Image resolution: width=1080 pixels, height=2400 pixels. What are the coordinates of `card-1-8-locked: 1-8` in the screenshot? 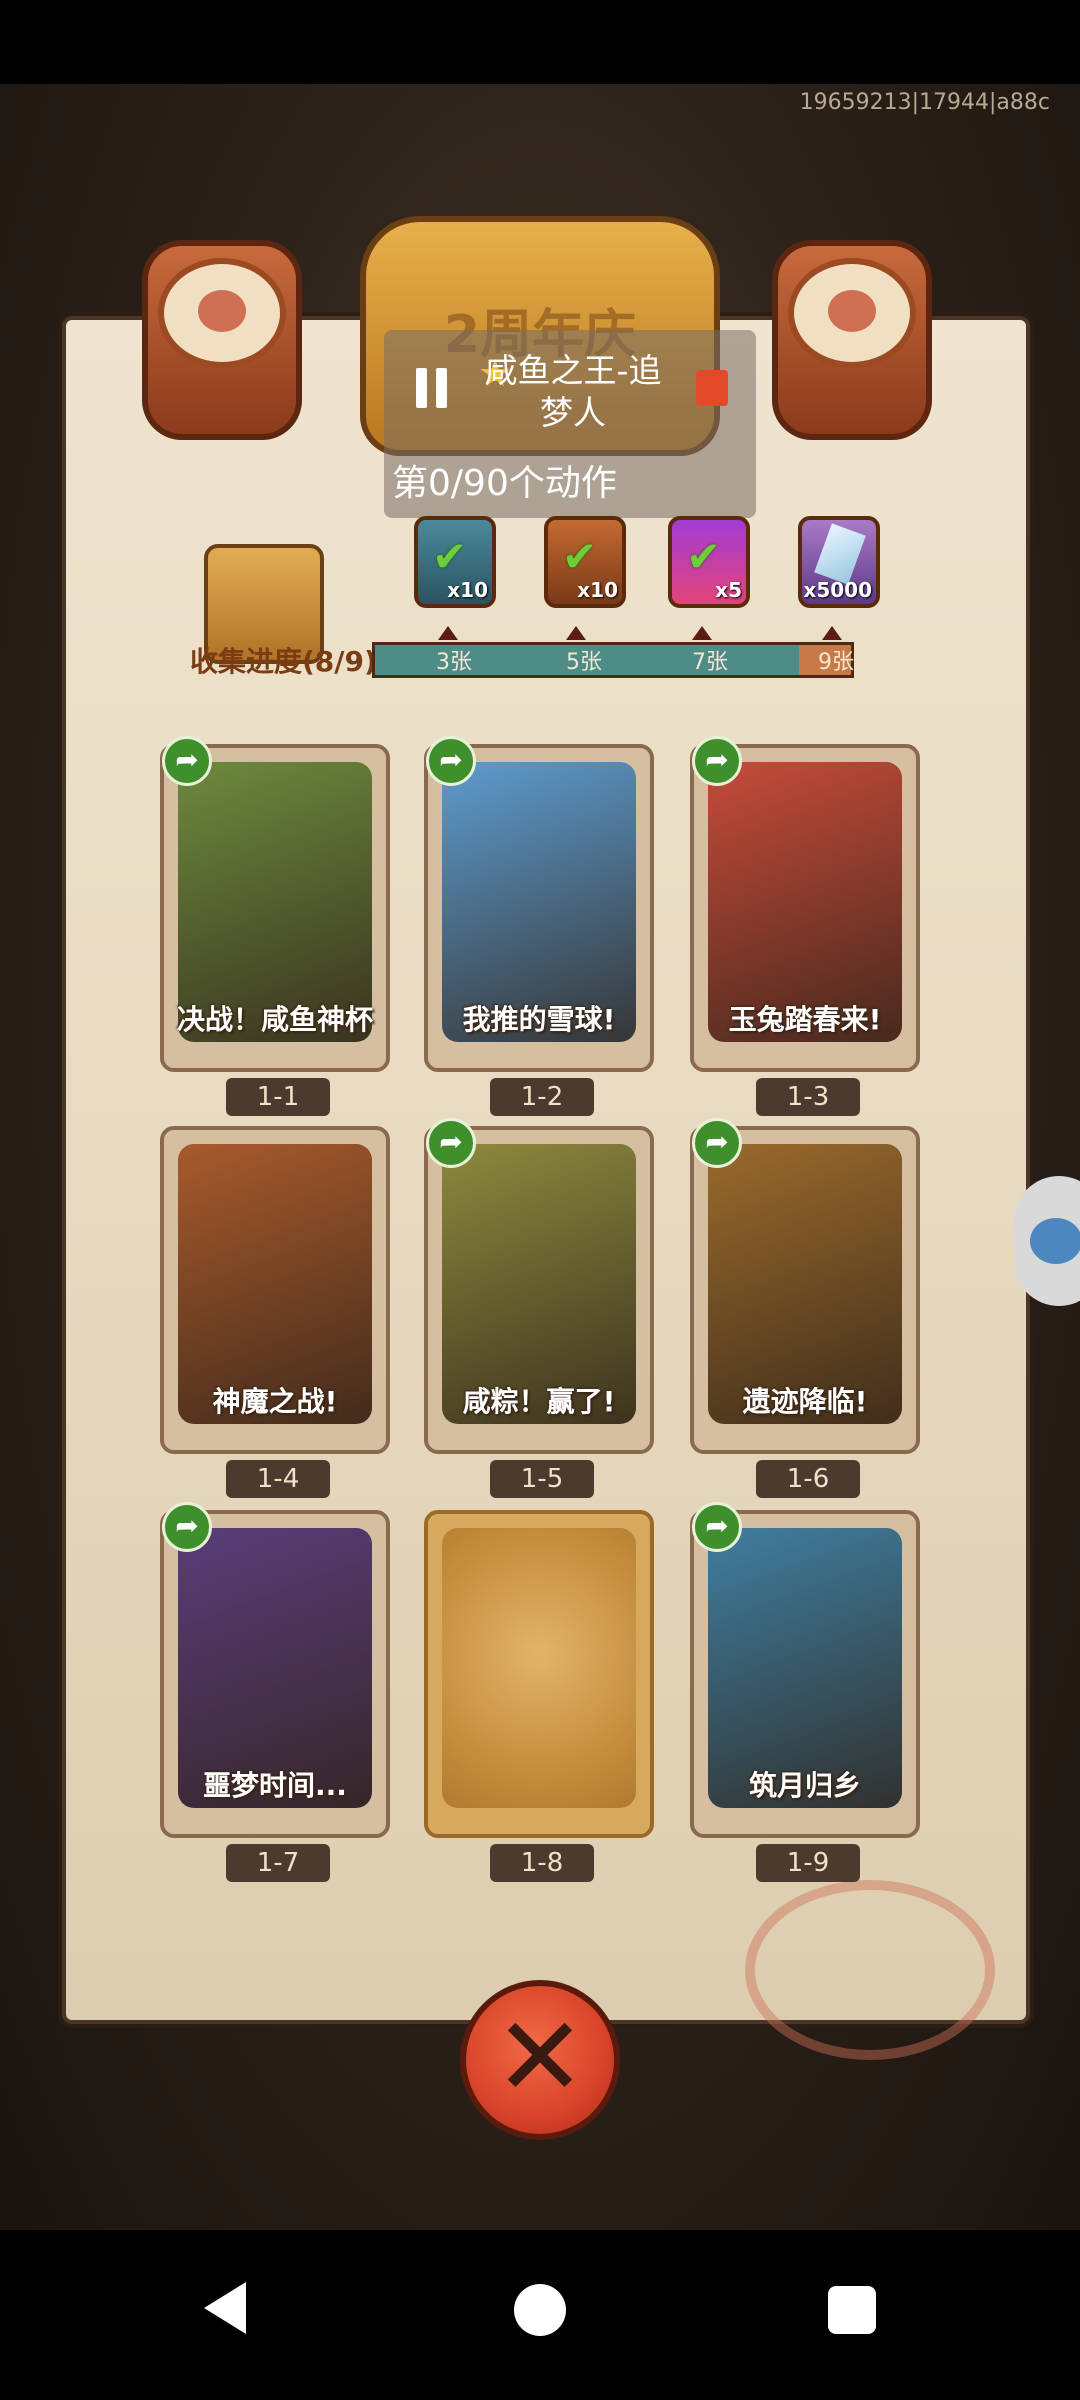 It's located at (539, 1692).